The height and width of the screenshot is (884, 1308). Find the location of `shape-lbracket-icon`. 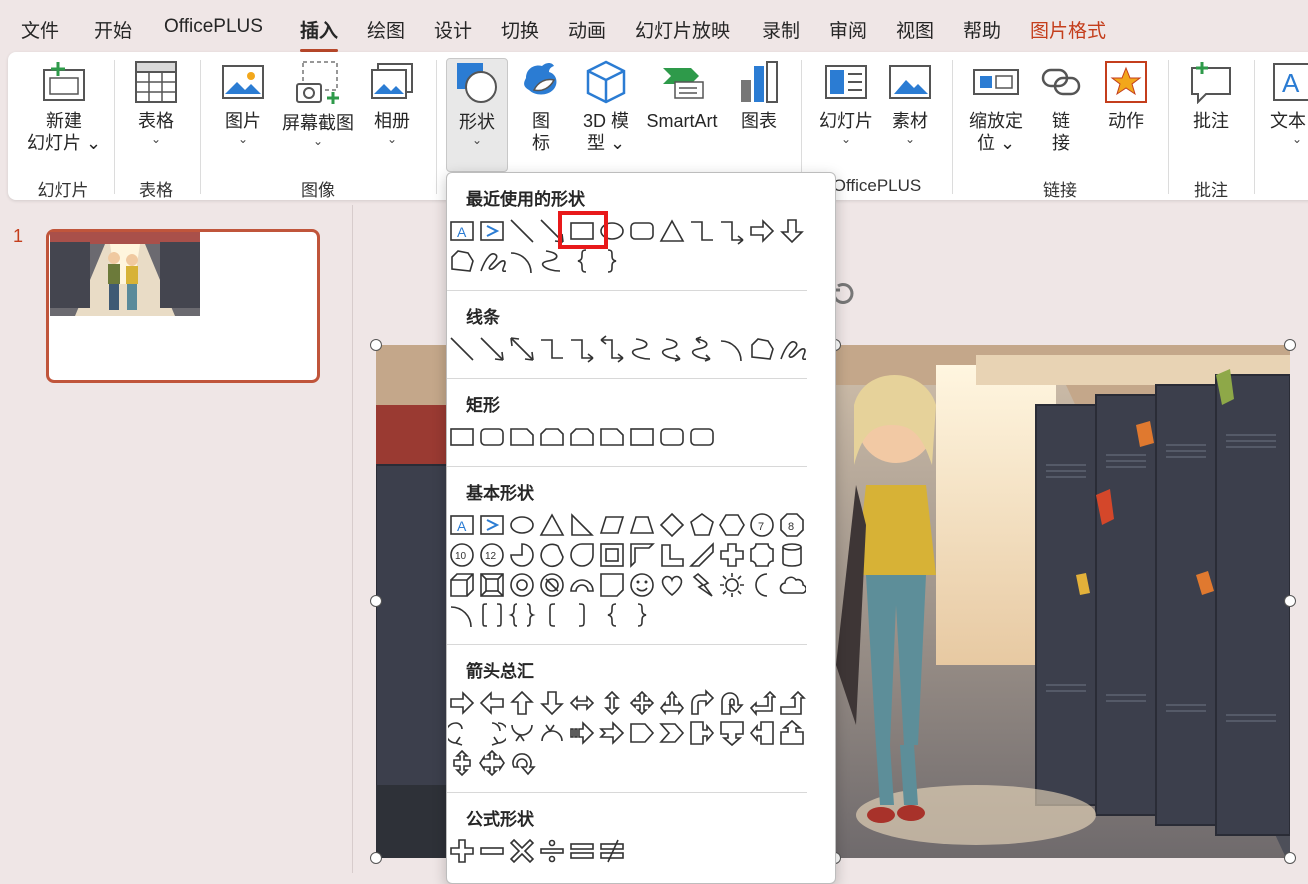

shape-lbracket-icon is located at coordinates (552, 615).